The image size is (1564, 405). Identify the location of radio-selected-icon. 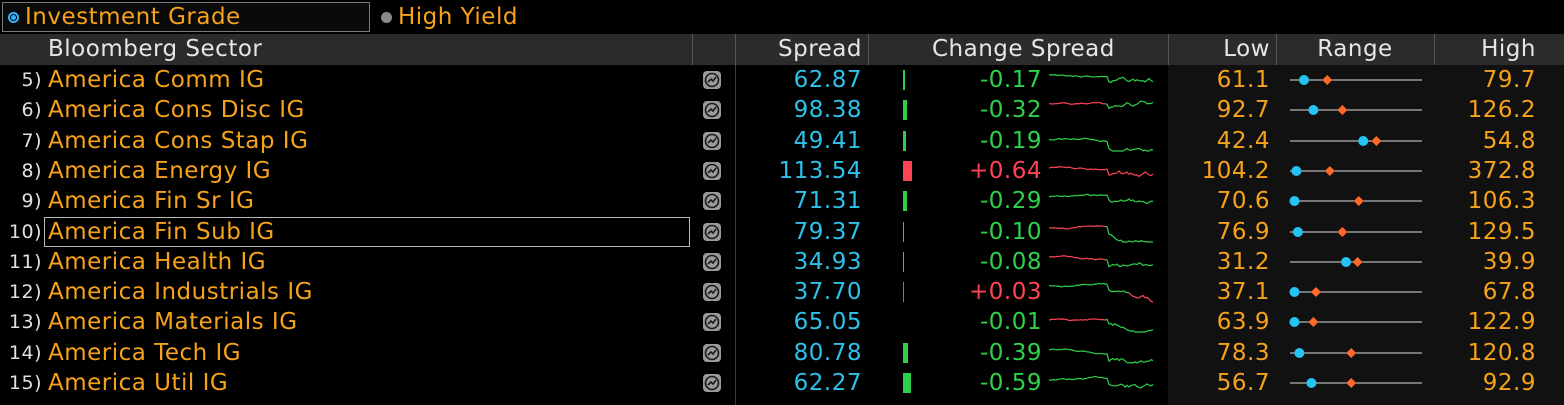
(13, 17).